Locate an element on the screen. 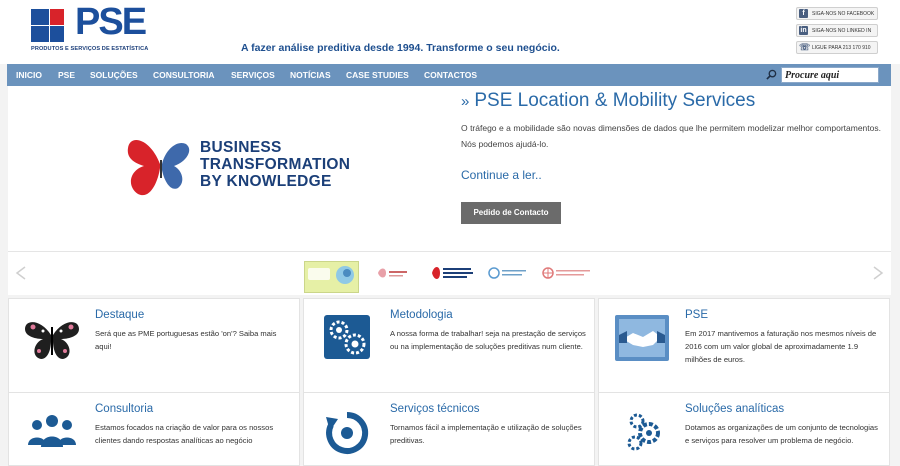 The height and width of the screenshot is (466, 900). business-transformation-logo: BUSINESS TRANSFORMATION BY KNOWLEDGE is located at coordinates (235, 169).